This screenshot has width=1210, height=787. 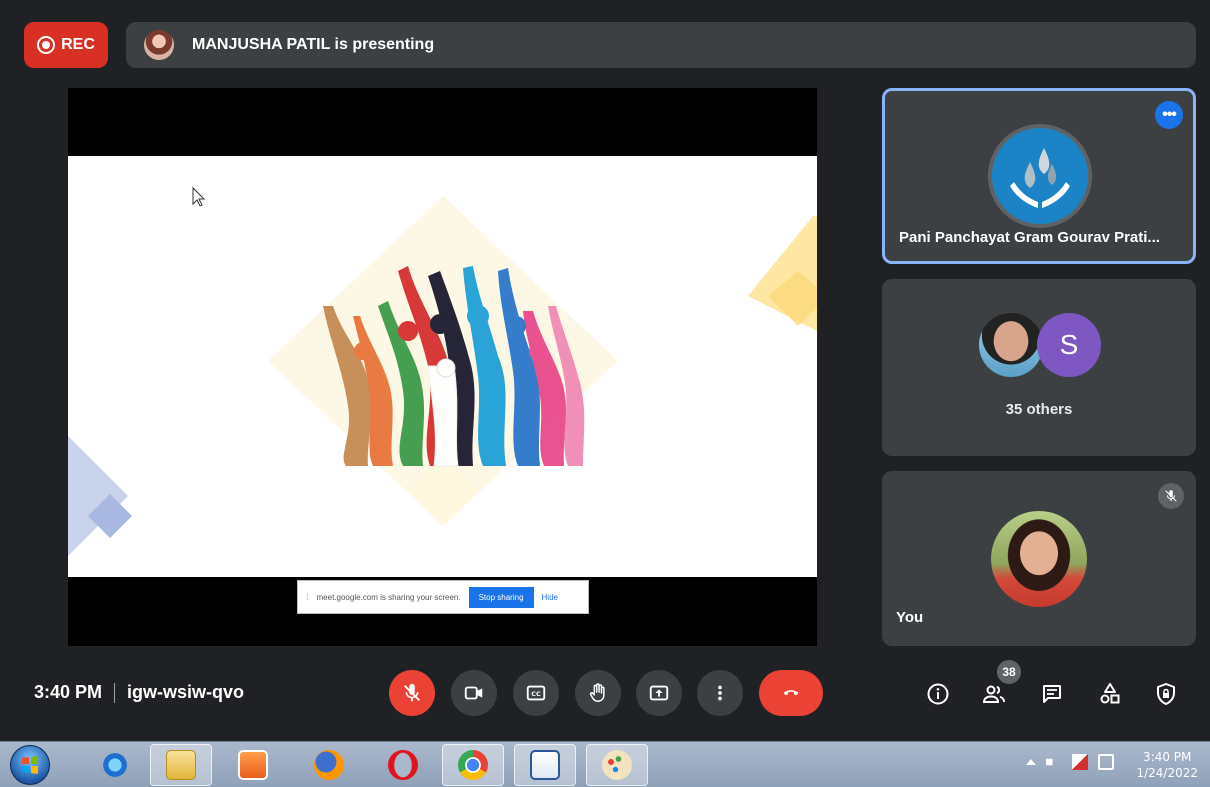 I want to click on meeting-details-button, so click(x=938, y=694).